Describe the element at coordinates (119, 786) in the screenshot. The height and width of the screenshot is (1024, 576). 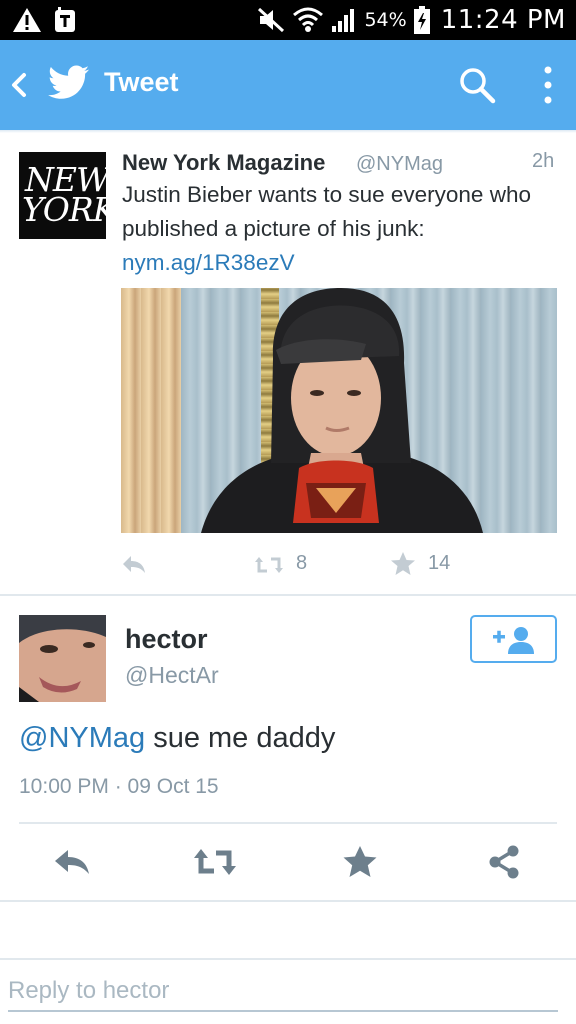
I see `tweet-timestamp: 10:00 PM · 09 Oct 15` at that location.